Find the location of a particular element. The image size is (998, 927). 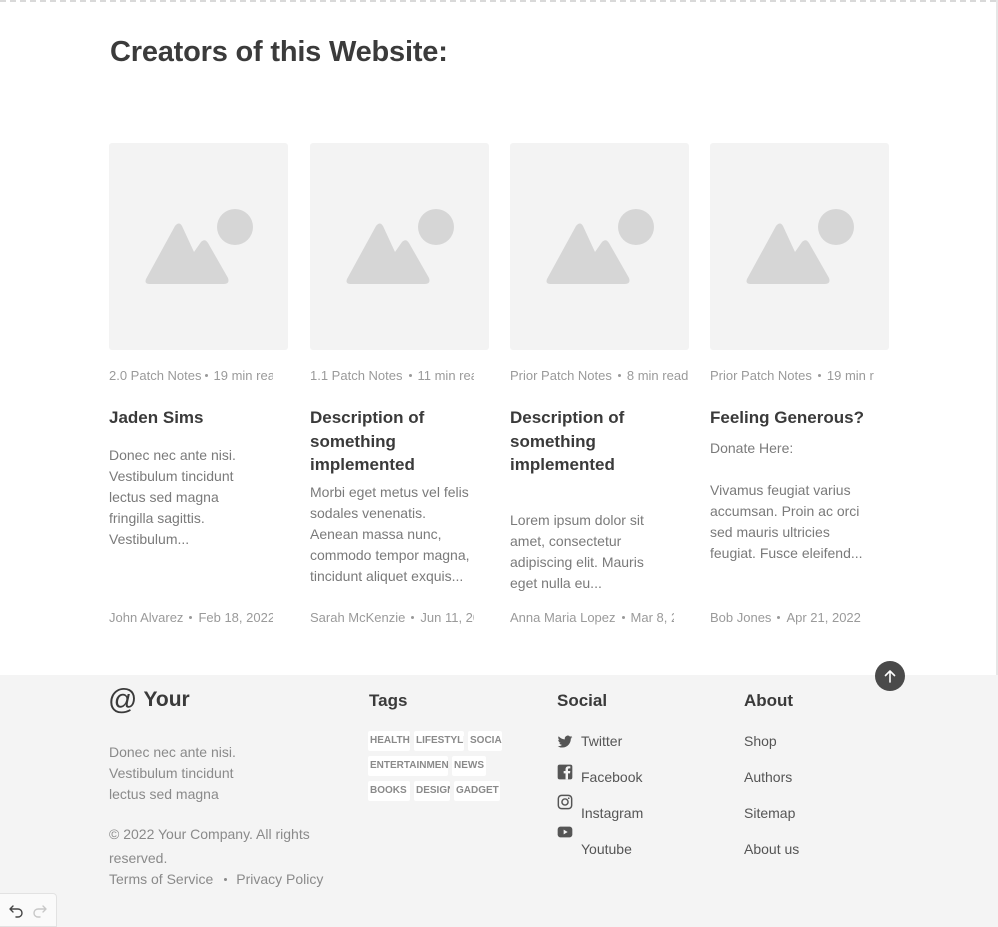

about-link-about-us: About us is located at coordinates (771, 849).